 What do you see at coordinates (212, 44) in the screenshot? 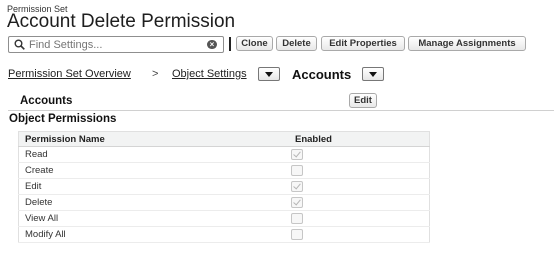
I see `clear-search-icon: ×` at bounding box center [212, 44].